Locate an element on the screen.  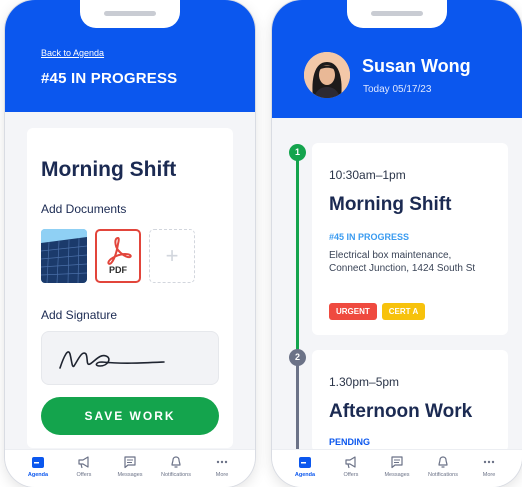
event-status: PENDING is located at coordinates (350, 442).